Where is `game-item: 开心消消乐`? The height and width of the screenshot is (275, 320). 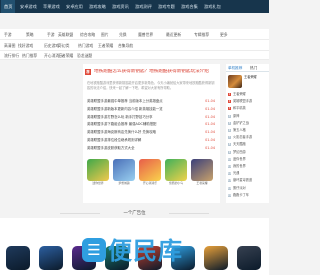
game-item: 开心消消乐 is located at coordinates (150, 172).